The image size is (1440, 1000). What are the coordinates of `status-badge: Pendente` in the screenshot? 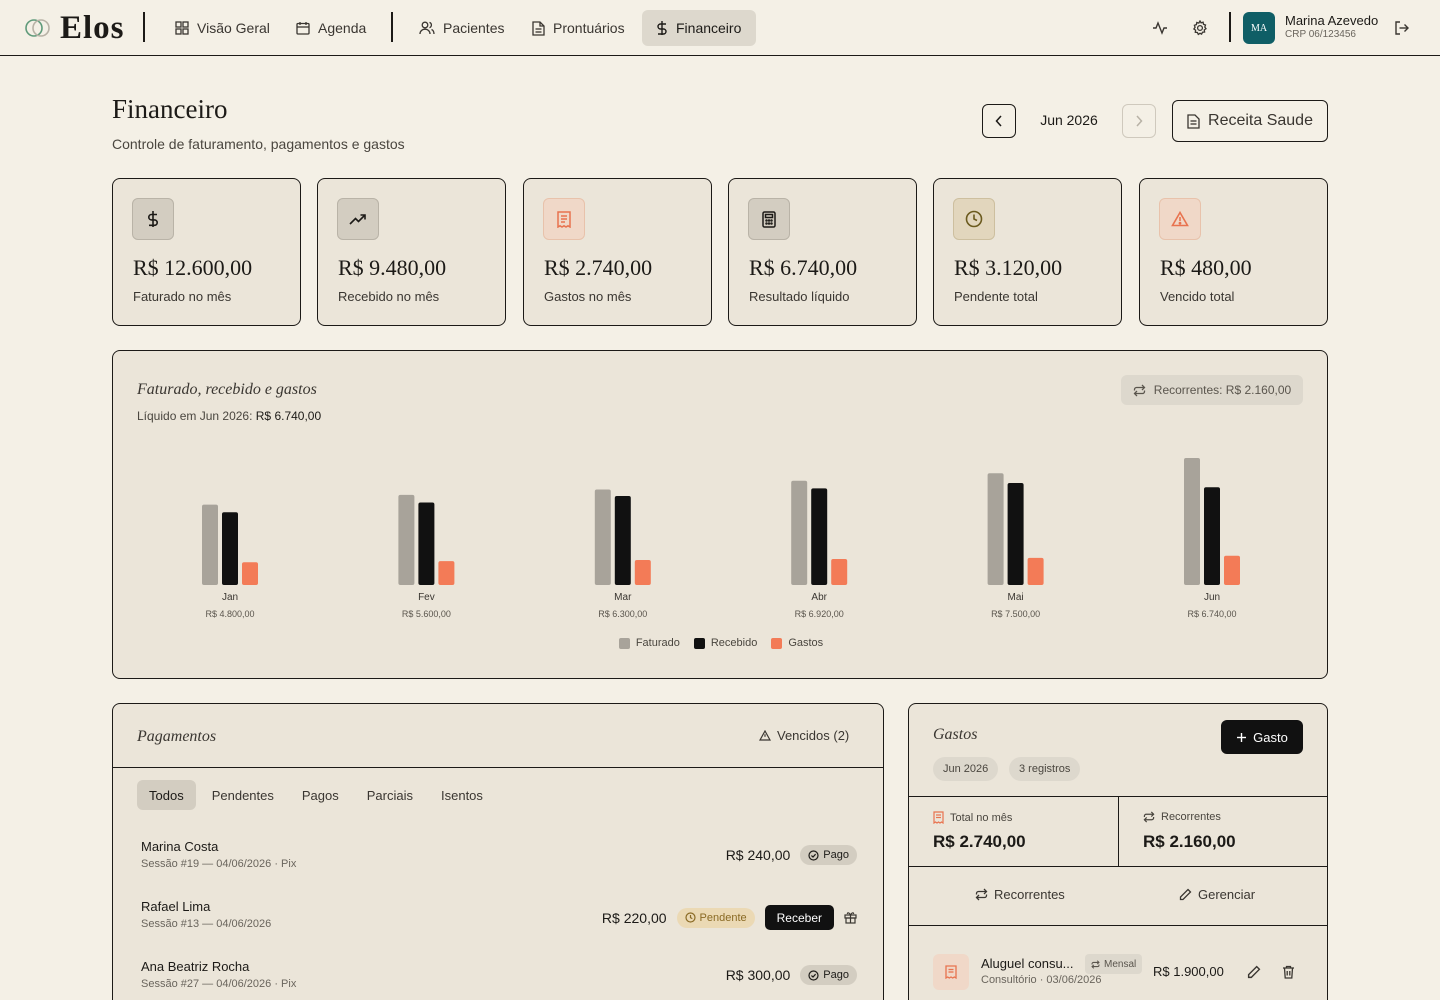 It's located at (715, 917).